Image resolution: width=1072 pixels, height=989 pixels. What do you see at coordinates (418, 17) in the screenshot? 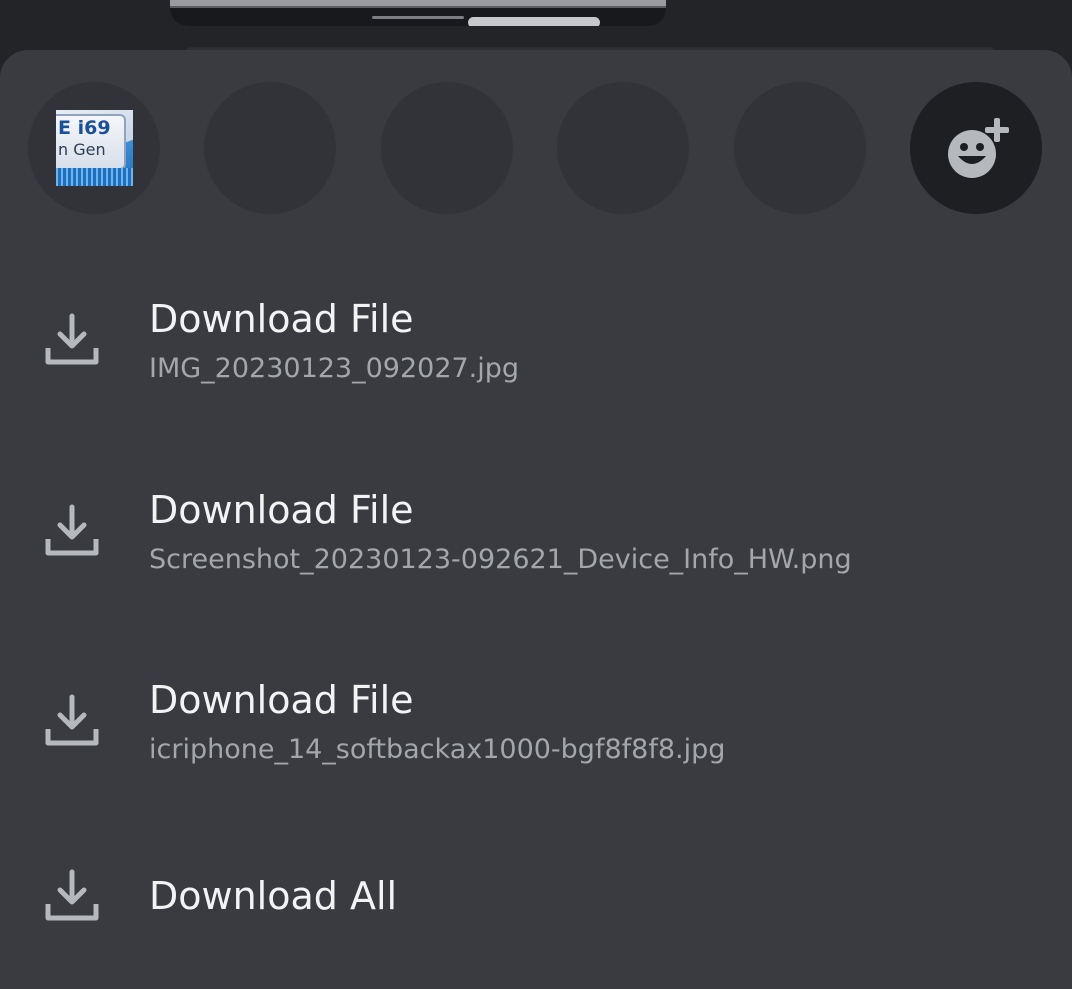
I see `pager-indicator` at bounding box center [418, 17].